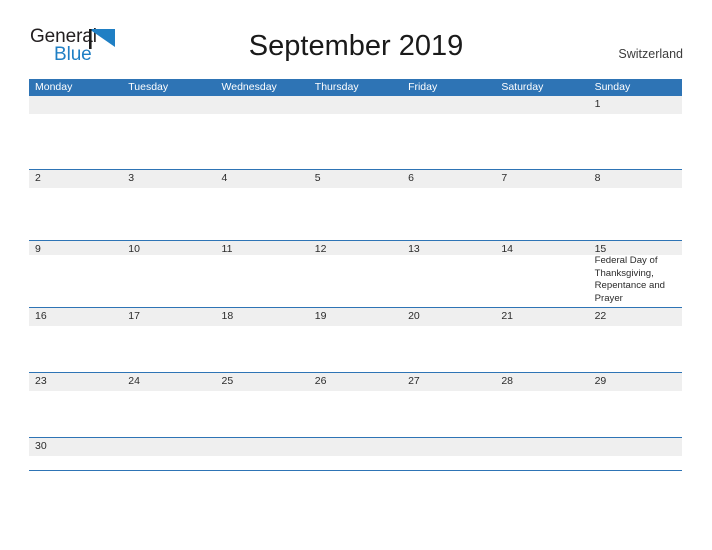 The height and width of the screenshot is (550, 712). I want to click on day-cell: 23, so click(75, 382).